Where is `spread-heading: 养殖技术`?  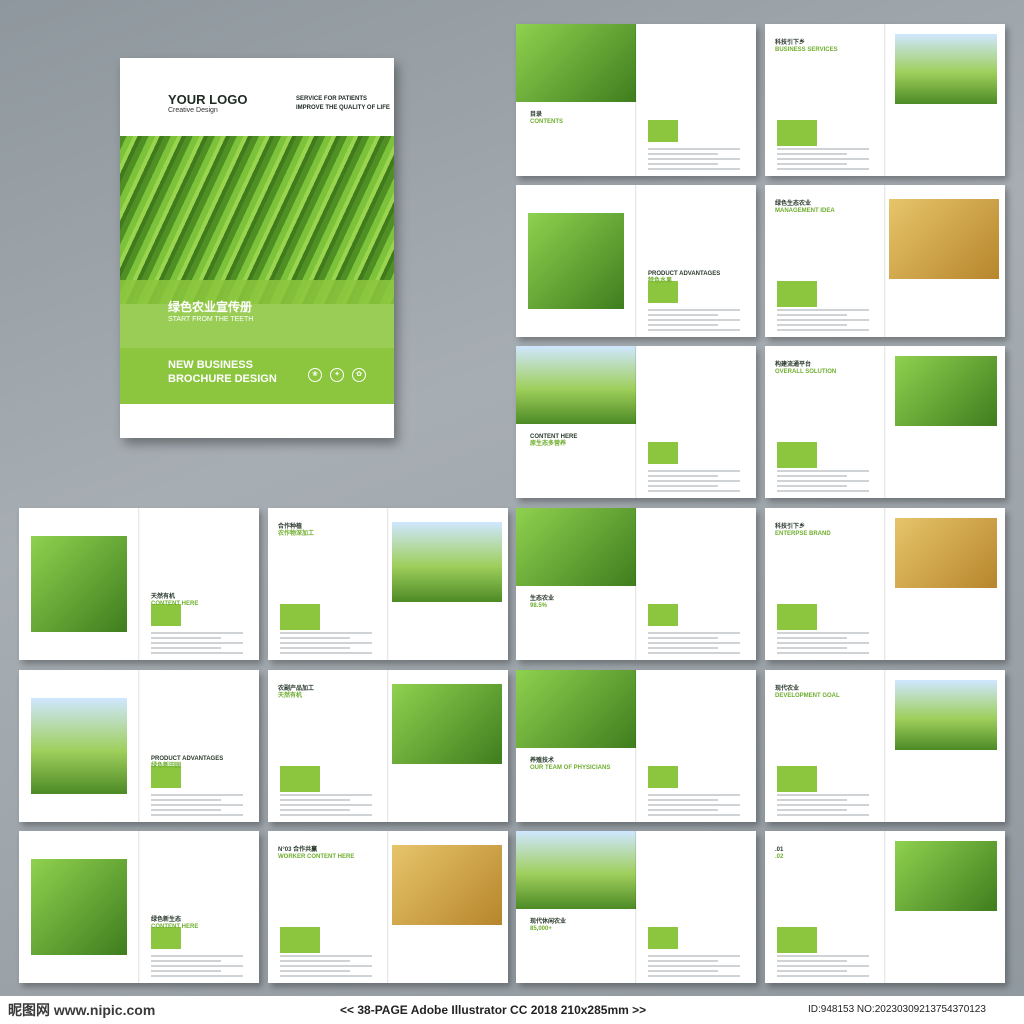
spread-heading: 养殖技术 is located at coordinates (542, 761).